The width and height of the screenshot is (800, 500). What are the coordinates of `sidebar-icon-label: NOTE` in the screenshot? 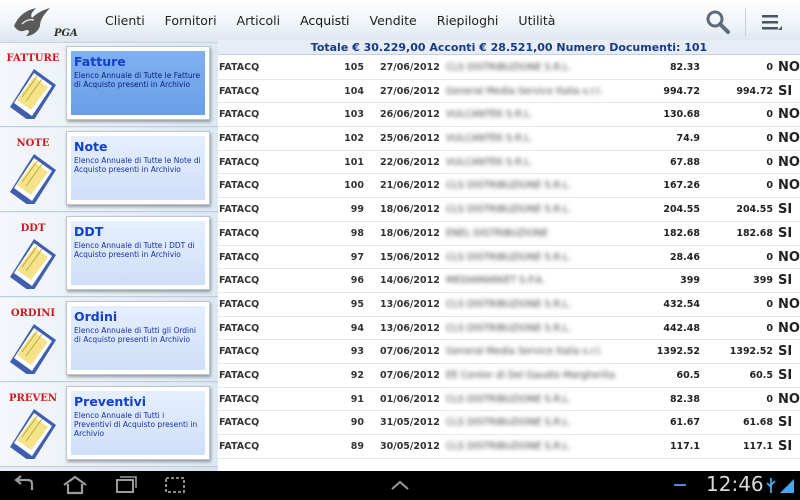 It's located at (33, 143).